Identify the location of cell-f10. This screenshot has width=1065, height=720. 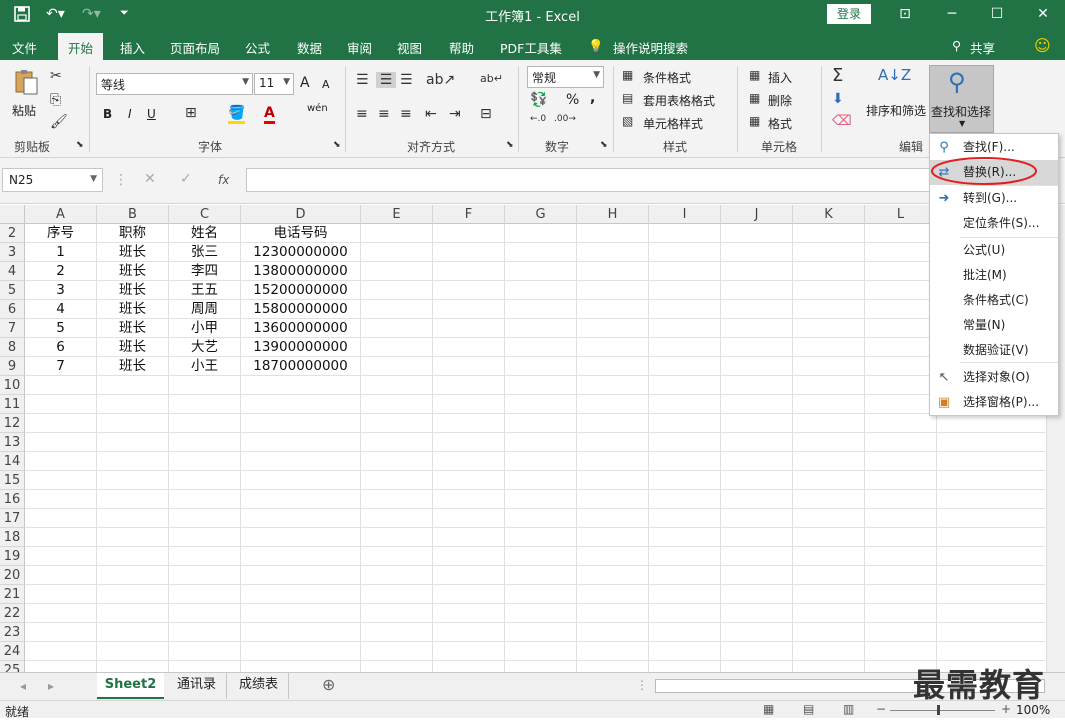
(469, 385).